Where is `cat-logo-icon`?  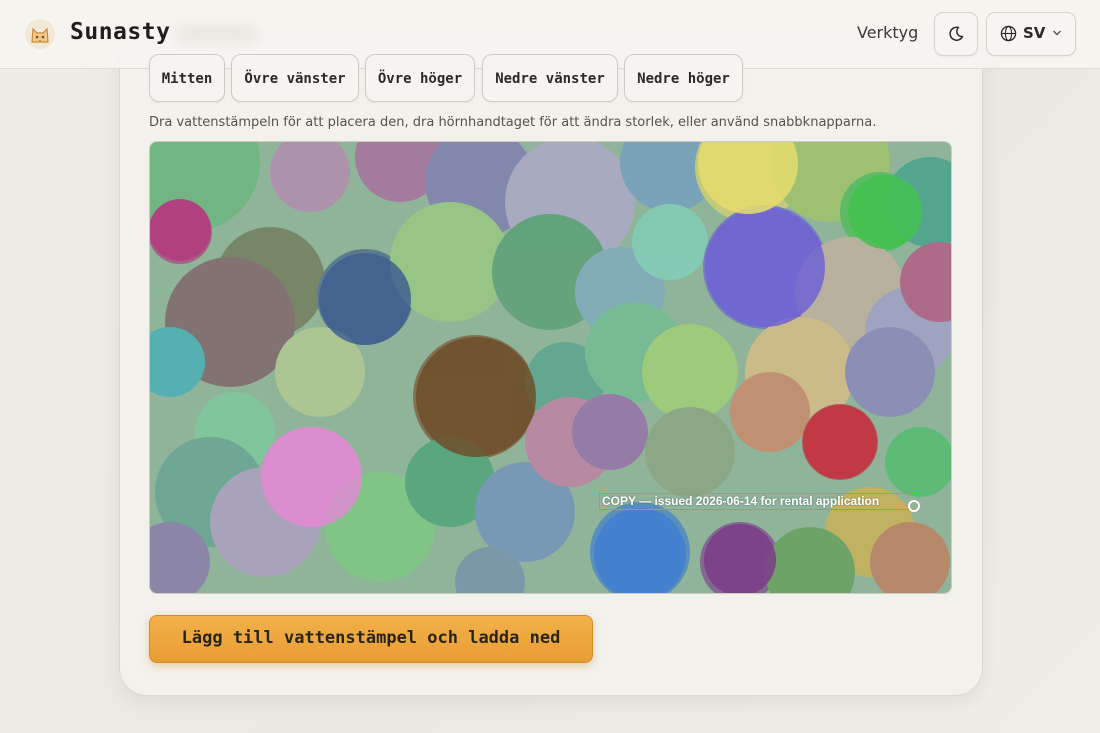
cat-logo-icon is located at coordinates (40, 34).